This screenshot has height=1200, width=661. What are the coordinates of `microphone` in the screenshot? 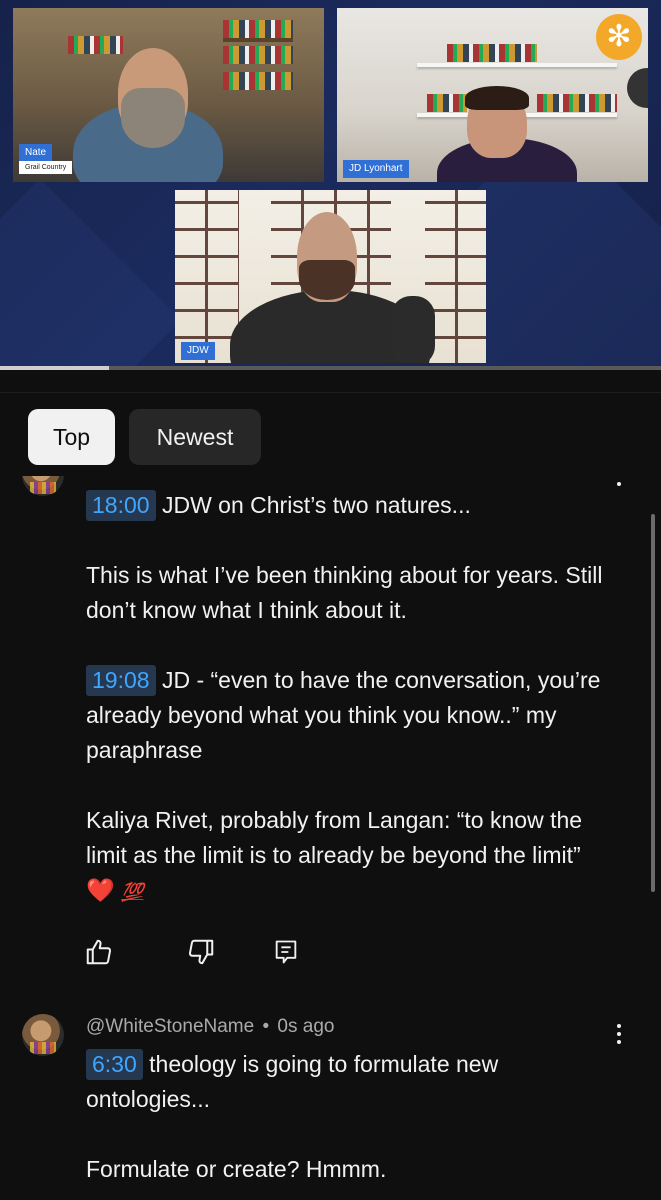 It's located at (413, 329).